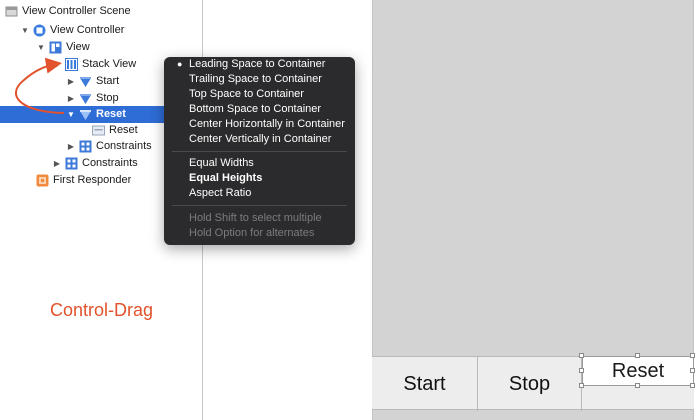  Describe the element at coordinates (246, 94) in the screenshot. I see `menu-item-label: Top Space to Container` at that location.